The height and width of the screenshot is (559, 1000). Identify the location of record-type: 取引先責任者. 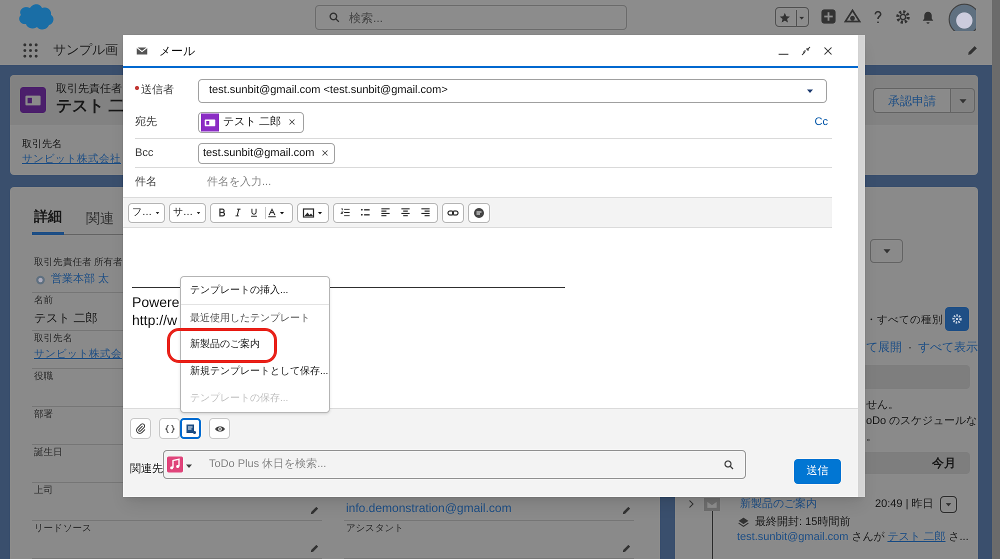
(89, 90).